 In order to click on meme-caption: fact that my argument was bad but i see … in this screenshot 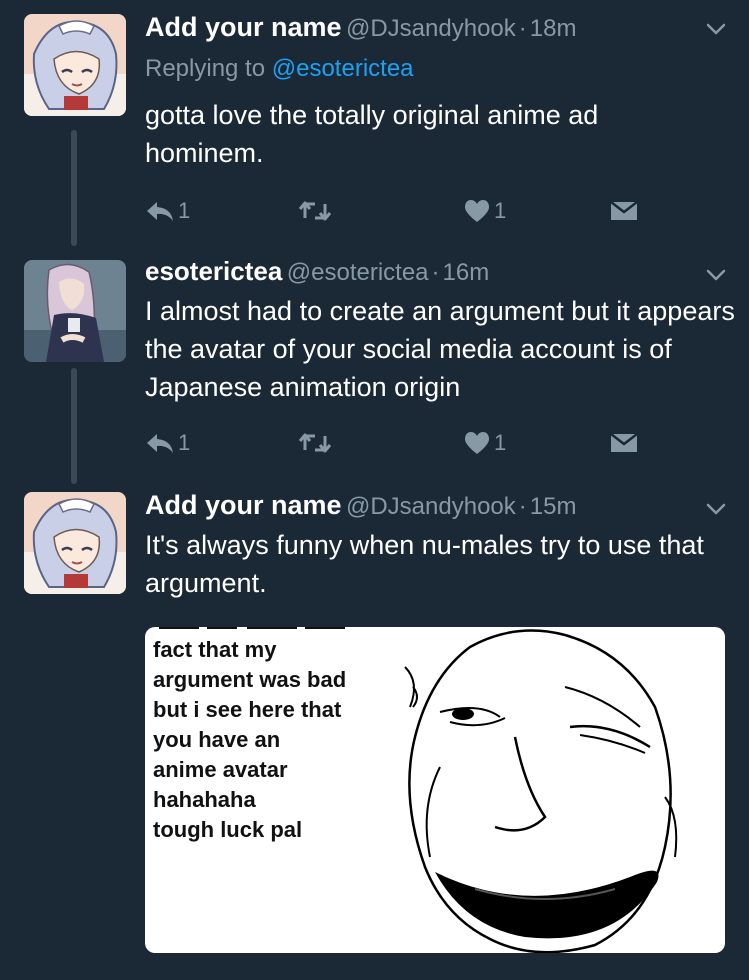, I will do `click(250, 739)`.